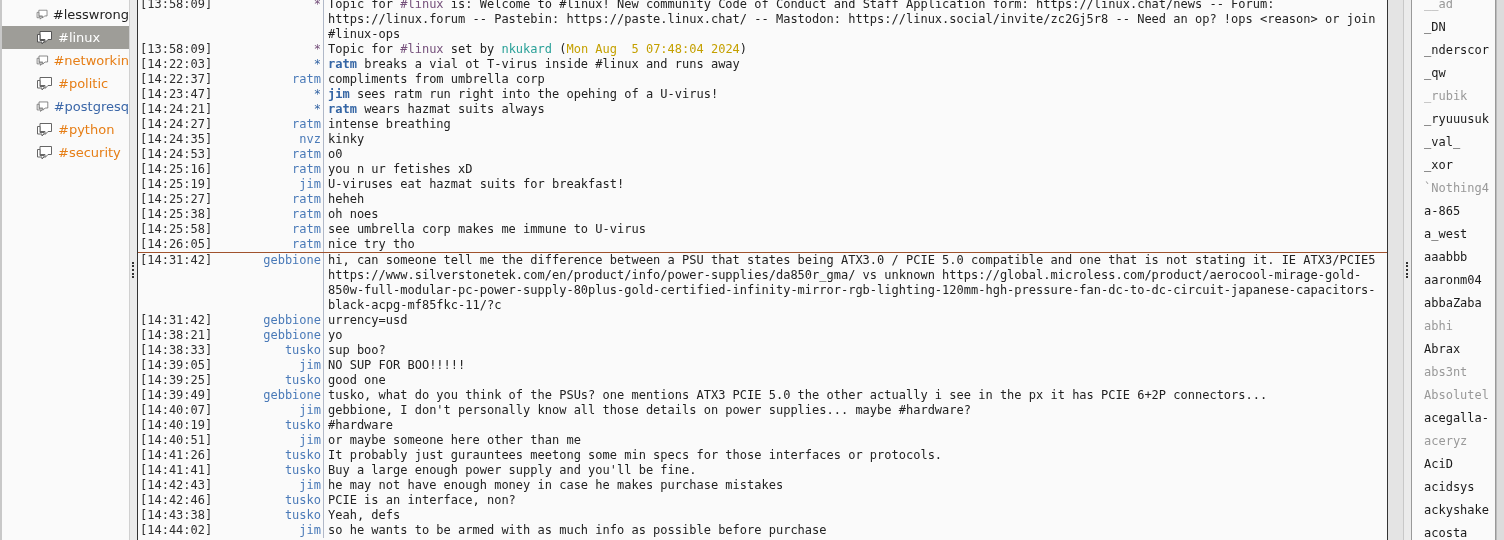  Describe the element at coordinates (1453, 165) in the screenshot. I see `user-item: _xor` at that location.